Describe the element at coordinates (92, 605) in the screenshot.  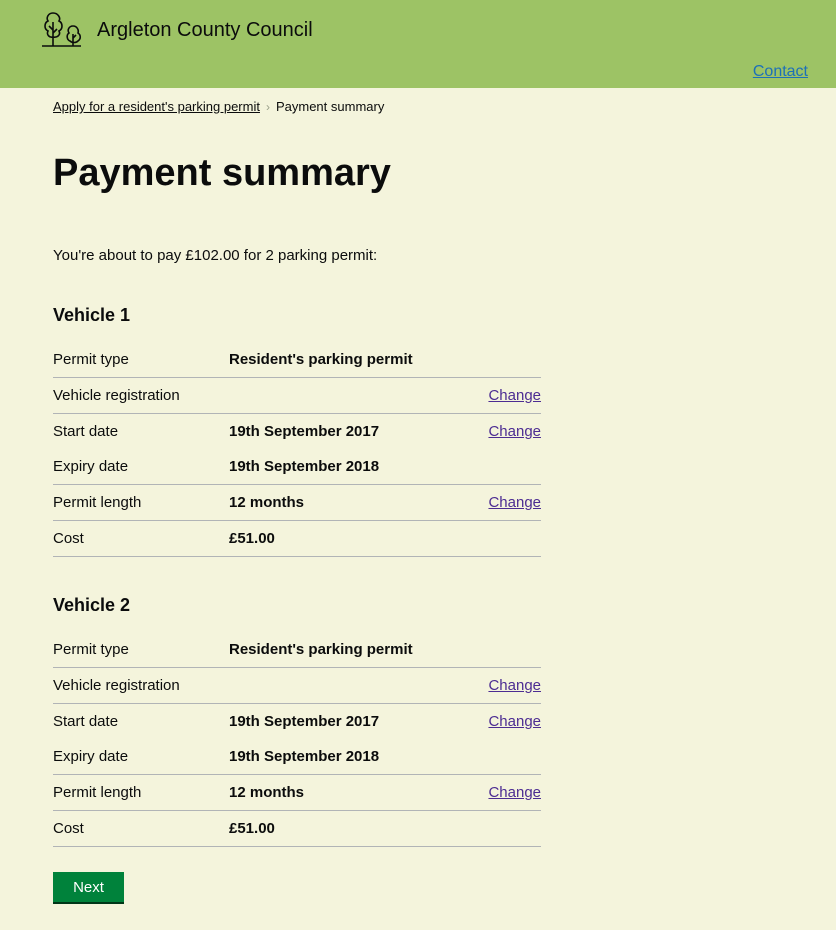
I see `vehicle-heading: Vehicle 2` at that location.